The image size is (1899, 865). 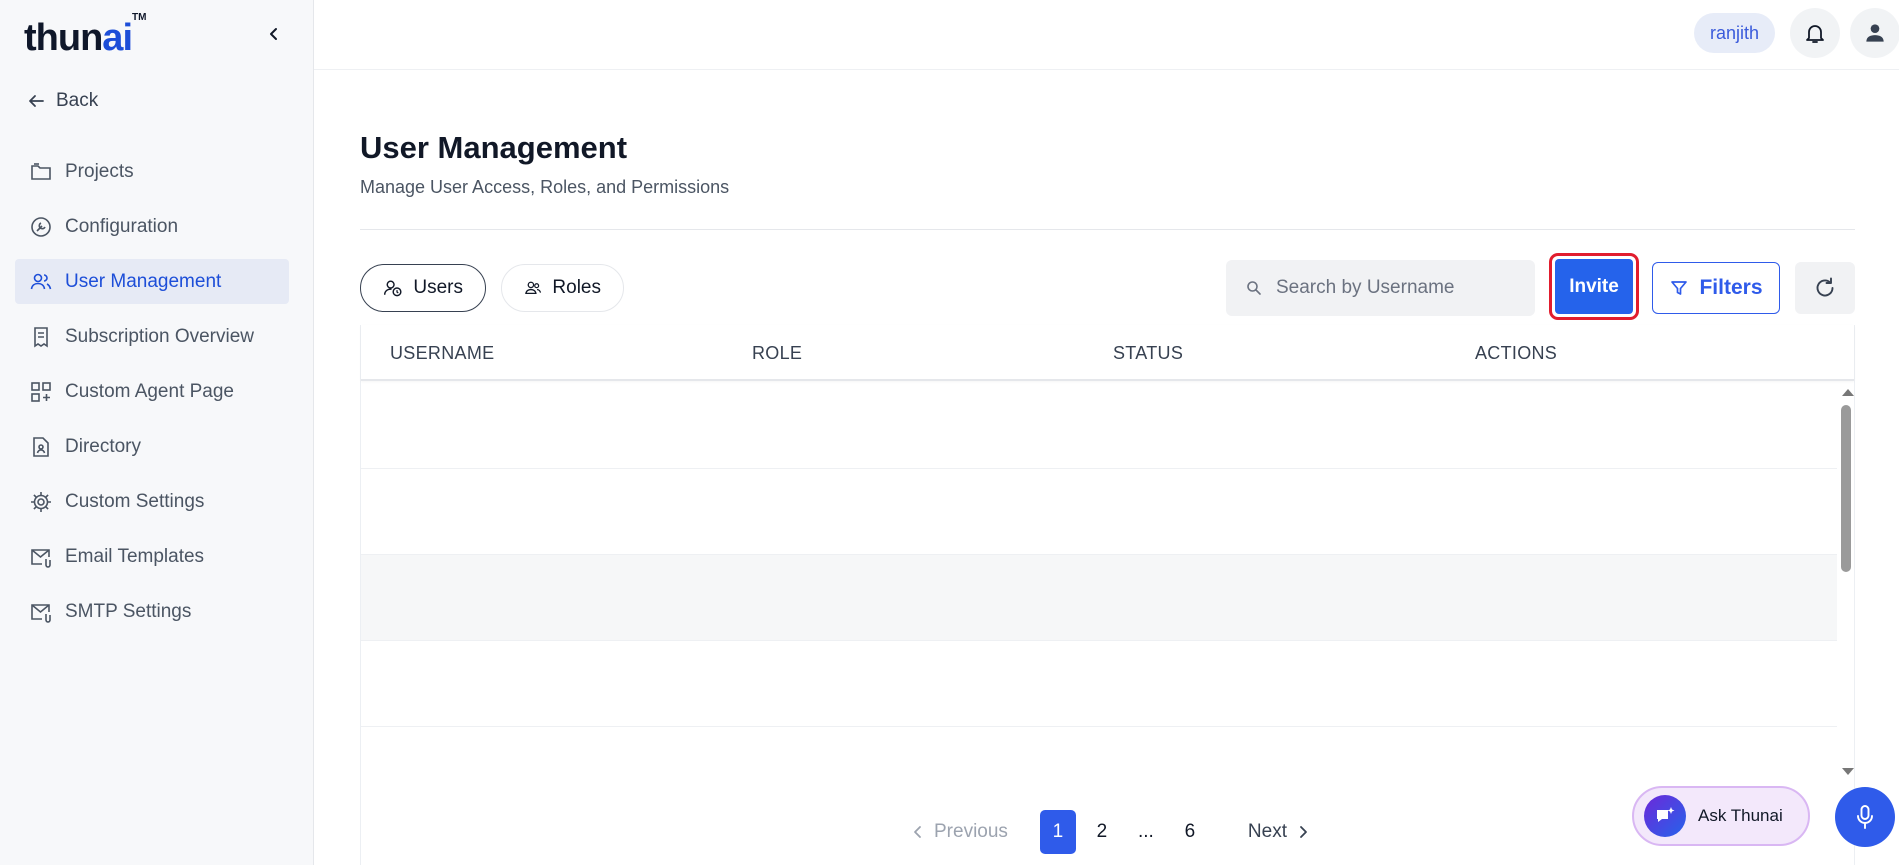 What do you see at coordinates (77, 100) in the screenshot?
I see `back-label: Back` at bounding box center [77, 100].